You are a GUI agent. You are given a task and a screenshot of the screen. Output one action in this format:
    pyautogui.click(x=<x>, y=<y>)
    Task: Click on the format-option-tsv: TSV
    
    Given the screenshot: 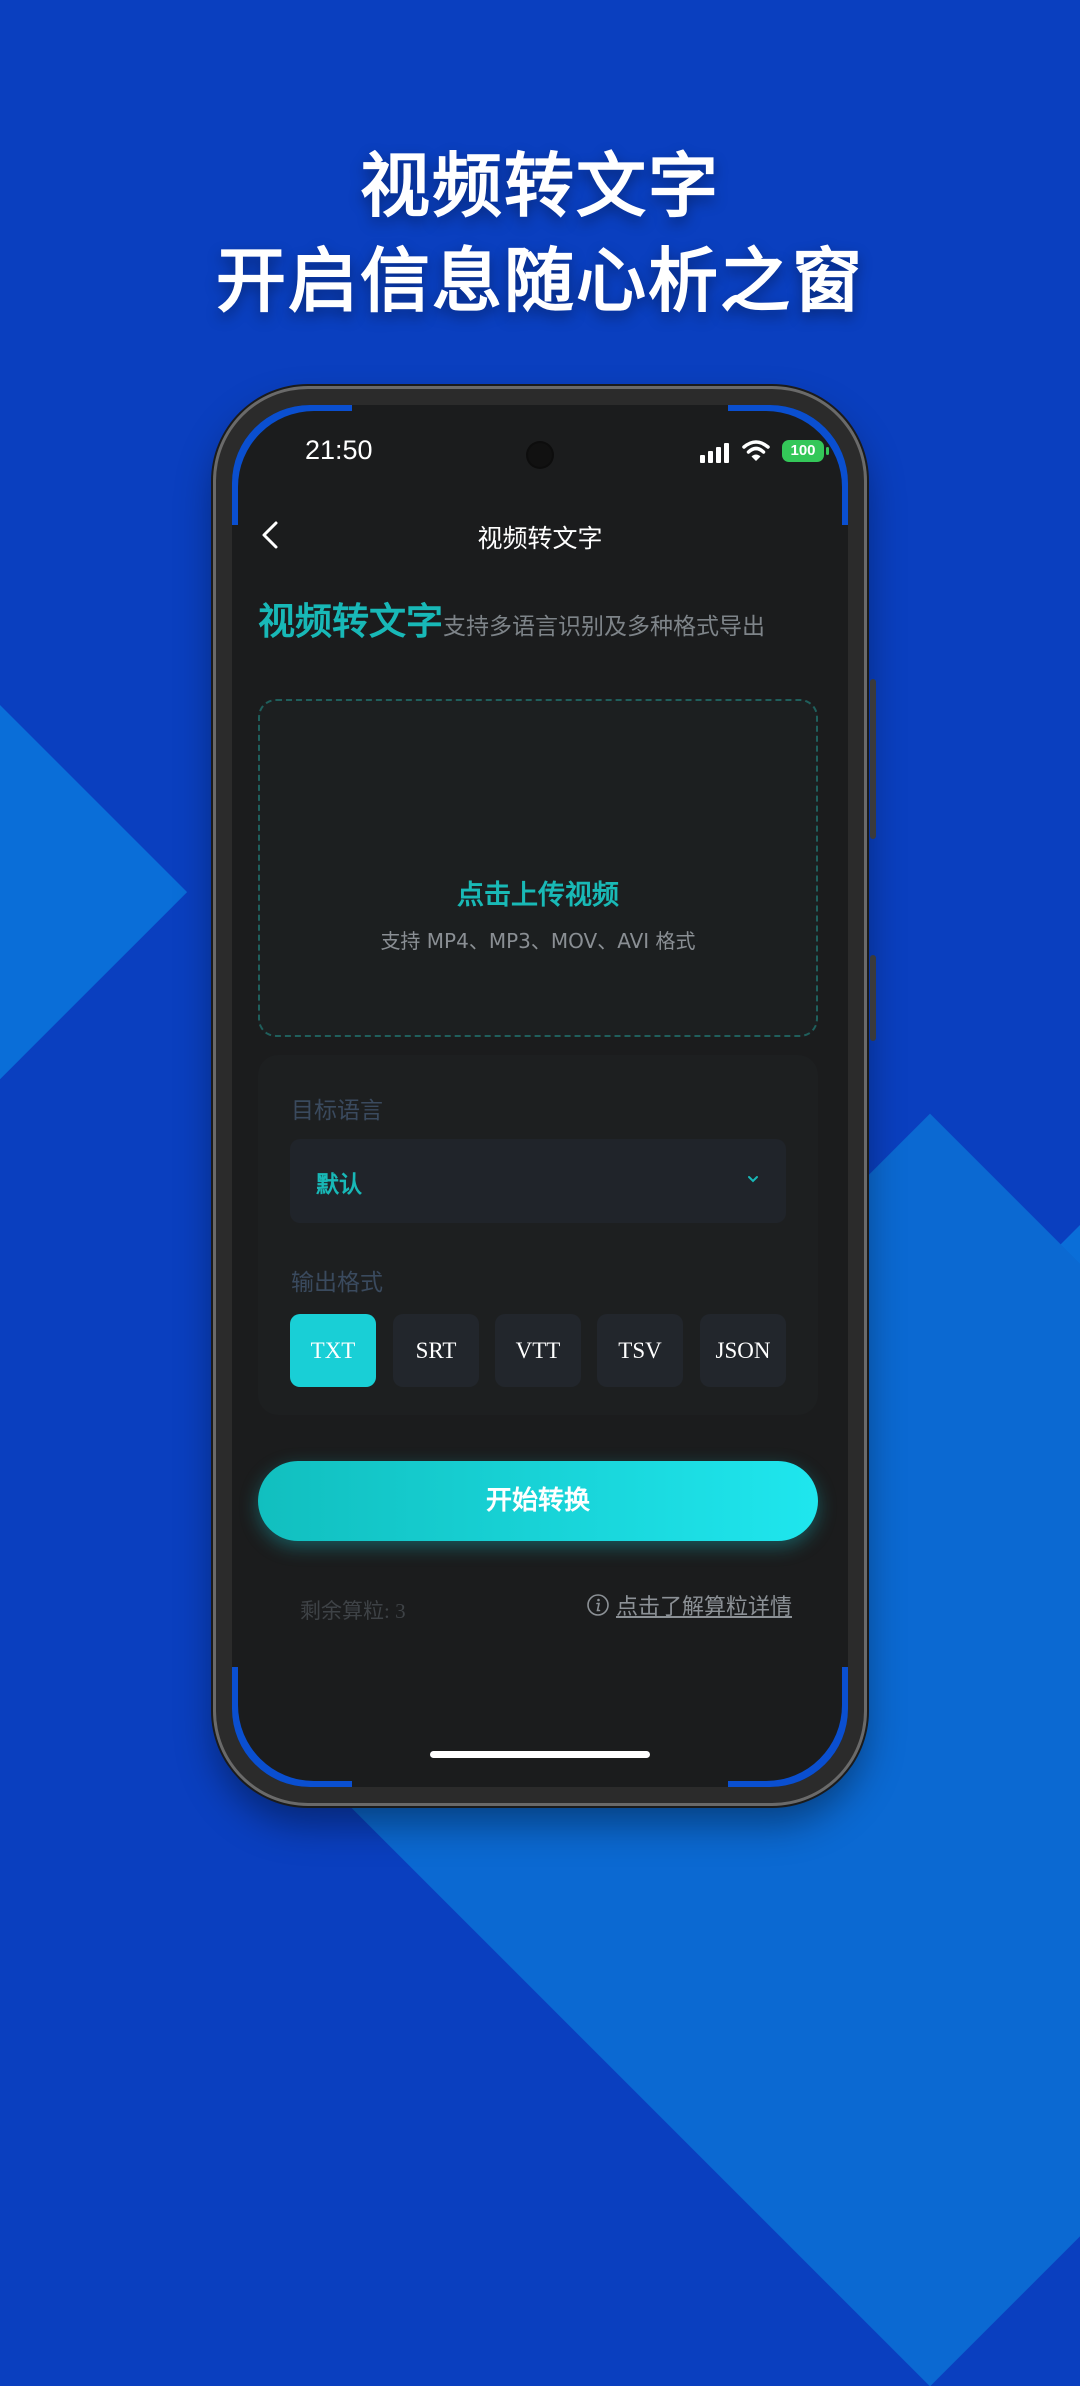 What is the action you would take?
    pyautogui.click(x=640, y=1350)
    